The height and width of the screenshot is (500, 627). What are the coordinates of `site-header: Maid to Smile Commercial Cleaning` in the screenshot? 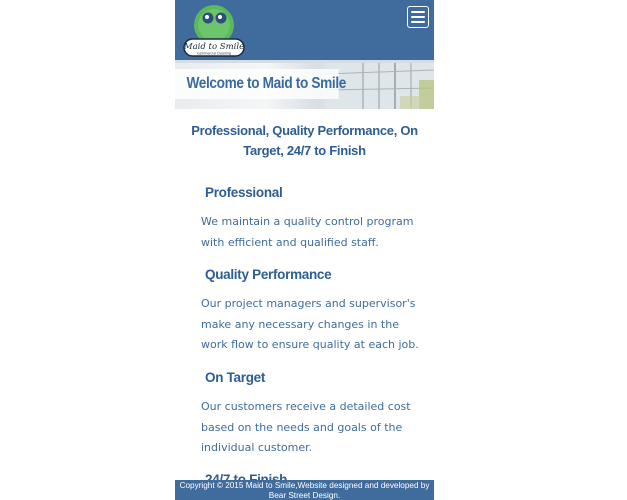 It's located at (304, 30).